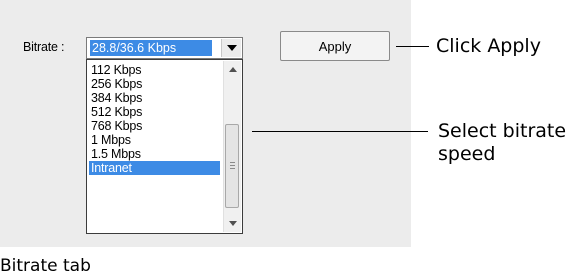 Image resolution: width=584 pixels, height=280 pixels. I want to click on list-item-768-kbps: 768 Kbps, so click(154, 126).